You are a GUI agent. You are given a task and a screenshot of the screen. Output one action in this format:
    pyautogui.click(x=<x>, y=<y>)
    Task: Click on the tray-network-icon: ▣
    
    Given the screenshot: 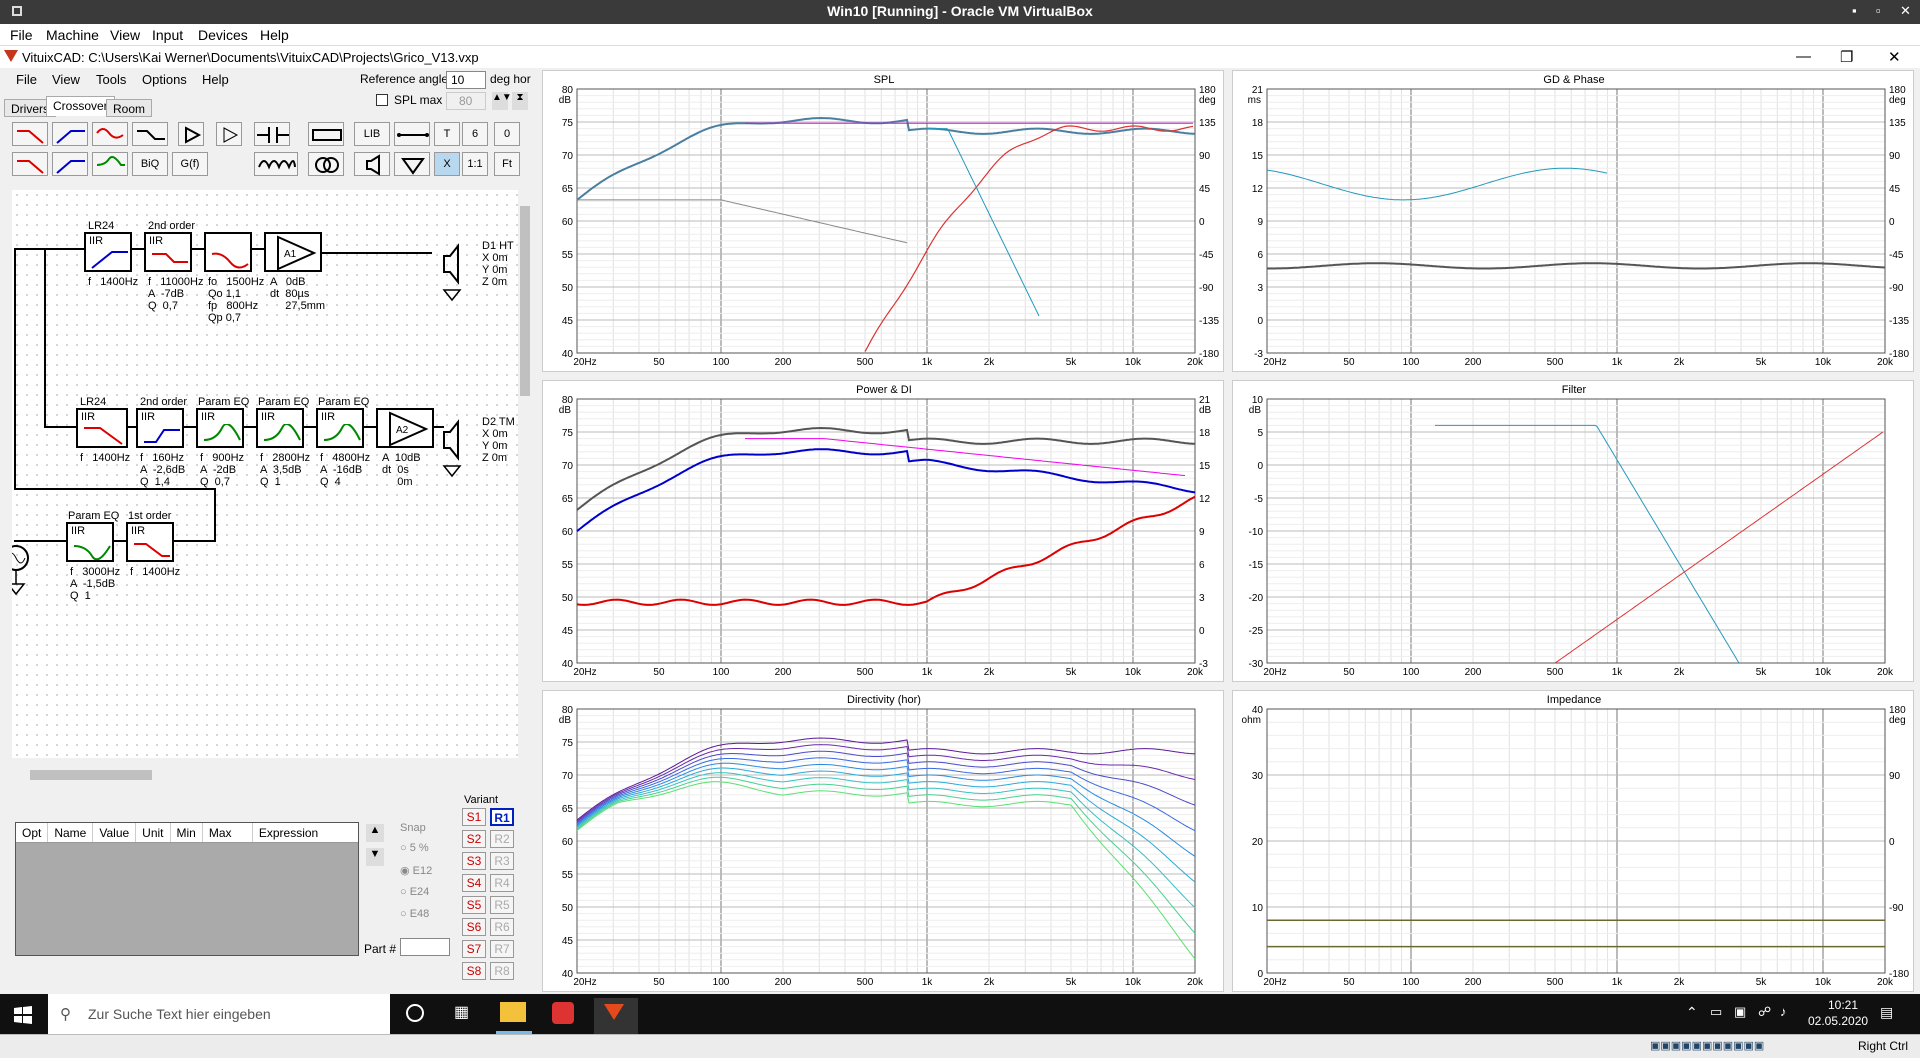 What is the action you would take?
    pyautogui.click(x=1740, y=1012)
    